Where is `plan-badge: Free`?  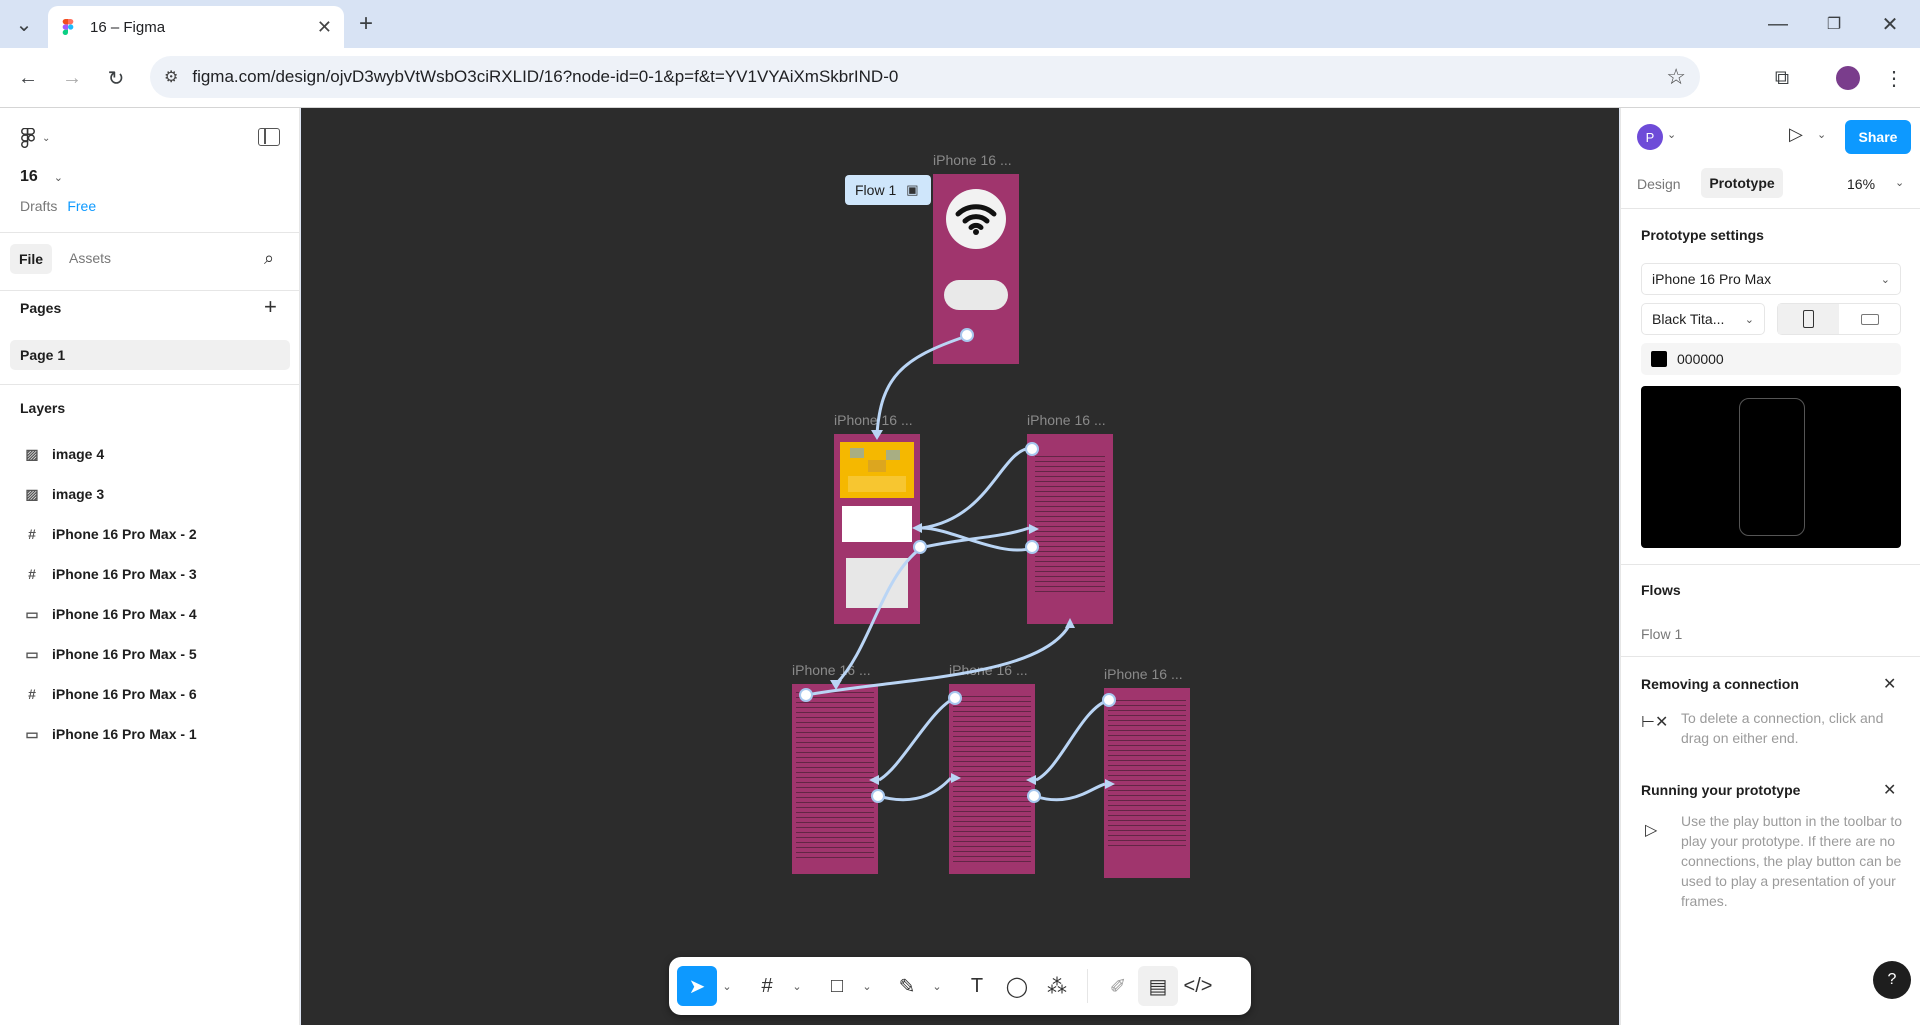
plan-badge: Free is located at coordinates (81, 206).